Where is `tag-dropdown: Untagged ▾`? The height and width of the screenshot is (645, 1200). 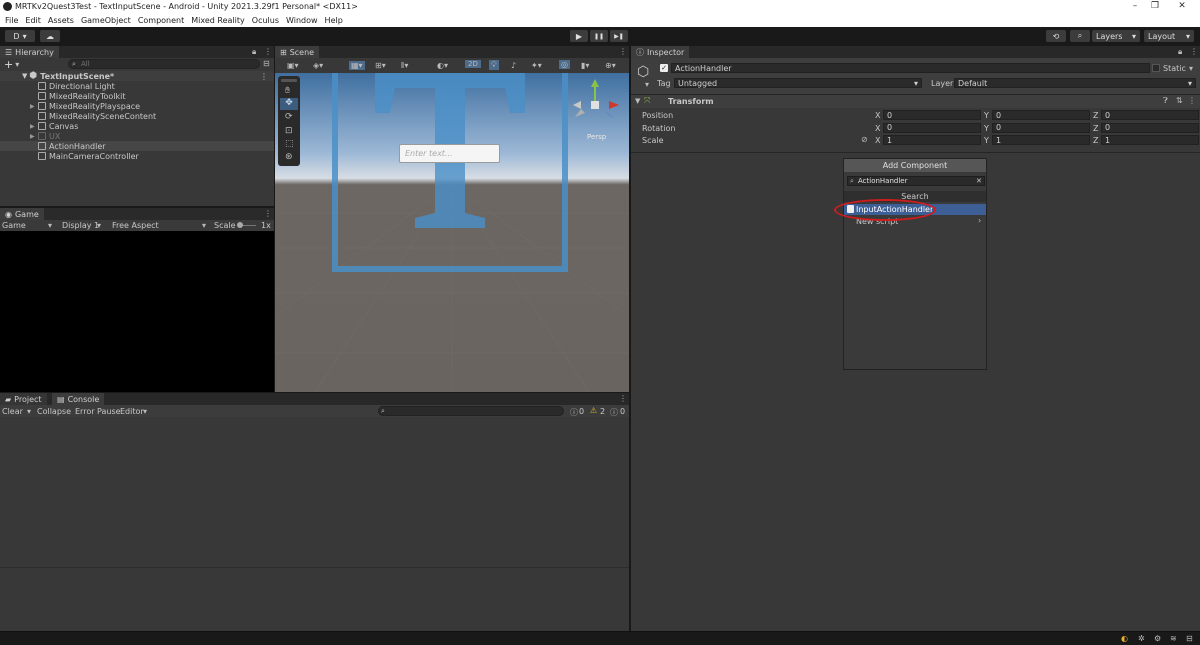
tag-dropdown: Untagged ▾ is located at coordinates (798, 83).